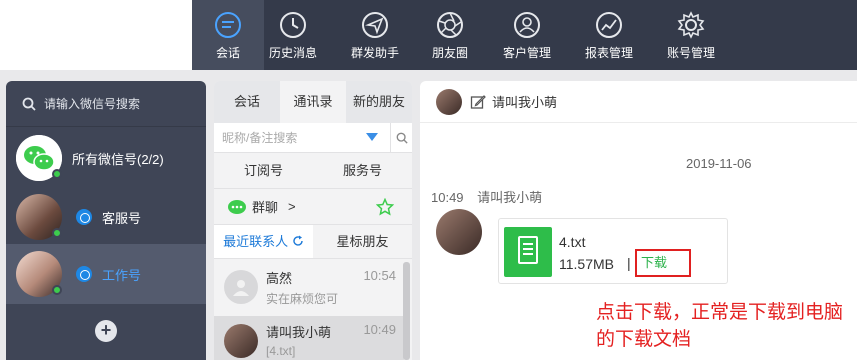  What do you see at coordinates (374, 53) in the screenshot?
I see `nav-label: 群发助手` at bounding box center [374, 53].